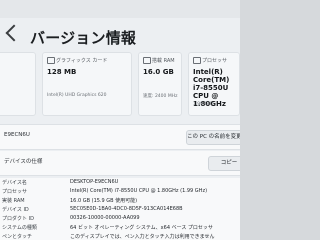 The height and width of the screenshot is (240, 320). Describe the element at coordinates (15, 210) in the screenshot. I see `spec-key: デバイス ID` at that location.